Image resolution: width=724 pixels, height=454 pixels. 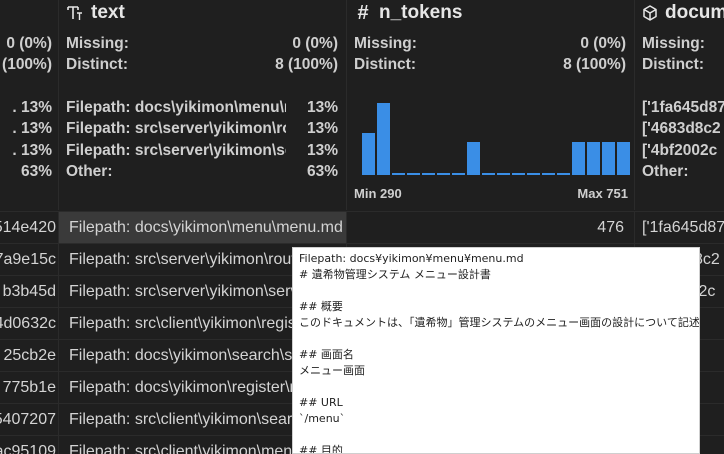 What do you see at coordinates (202, 13) in the screenshot?
I see `text-column-title: text` at bounding box center [202, 13].